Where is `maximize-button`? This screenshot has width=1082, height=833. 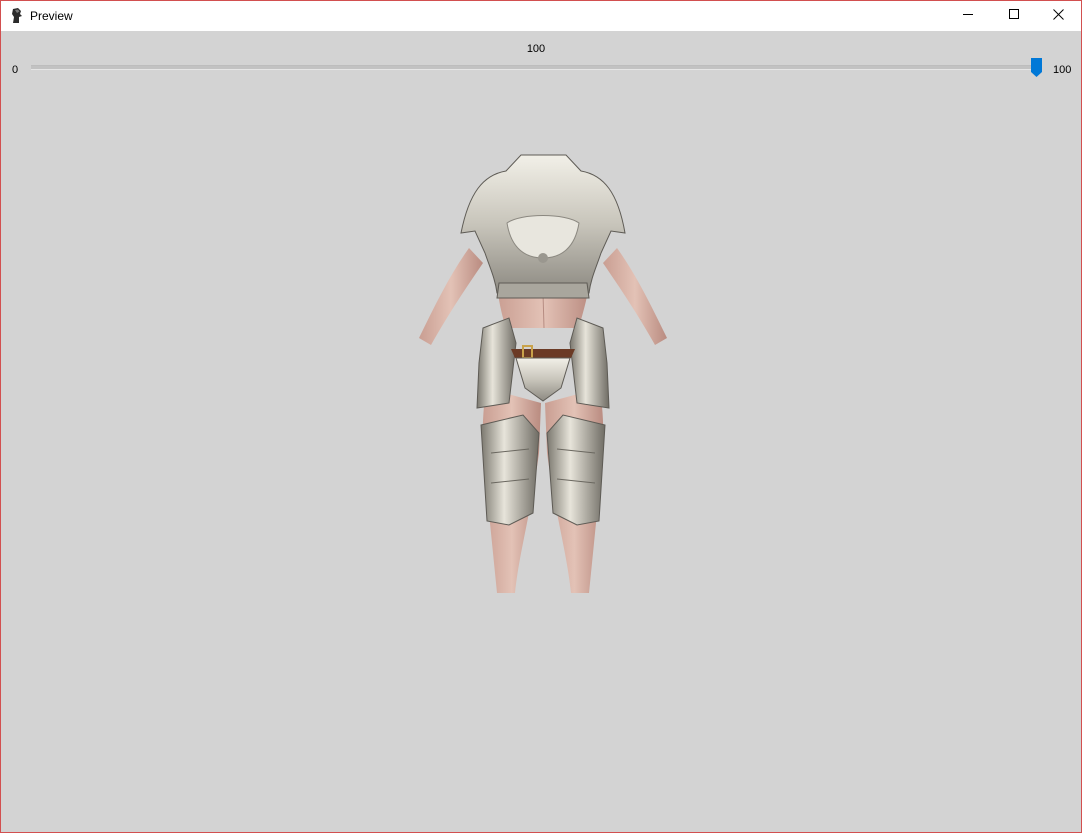 maximize-button is located at coordinates (1014, 16).